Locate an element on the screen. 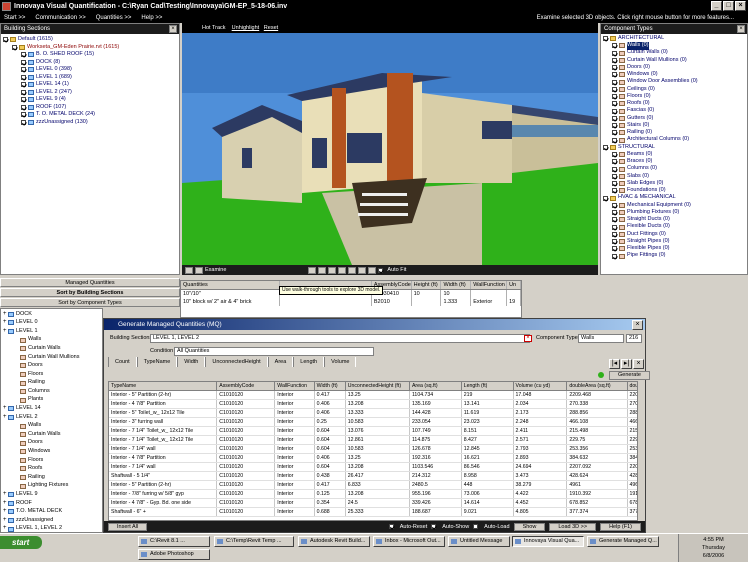  section-item: T. O. METAL DECK (24) is located at coordinates (90, 115).